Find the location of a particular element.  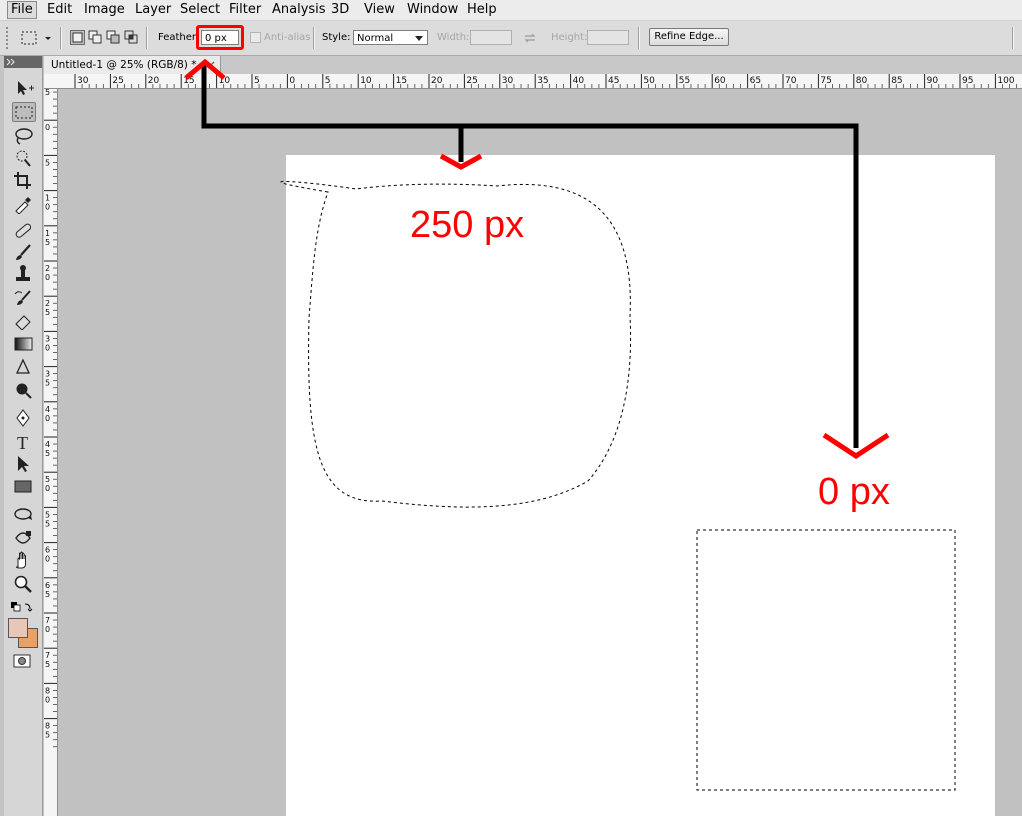

quick-selection-tool-button is located at coordinates (24, 158).